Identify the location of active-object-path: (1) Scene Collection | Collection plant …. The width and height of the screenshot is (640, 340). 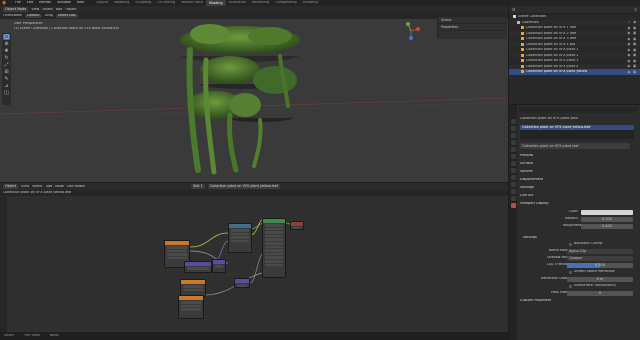
(67, 28).